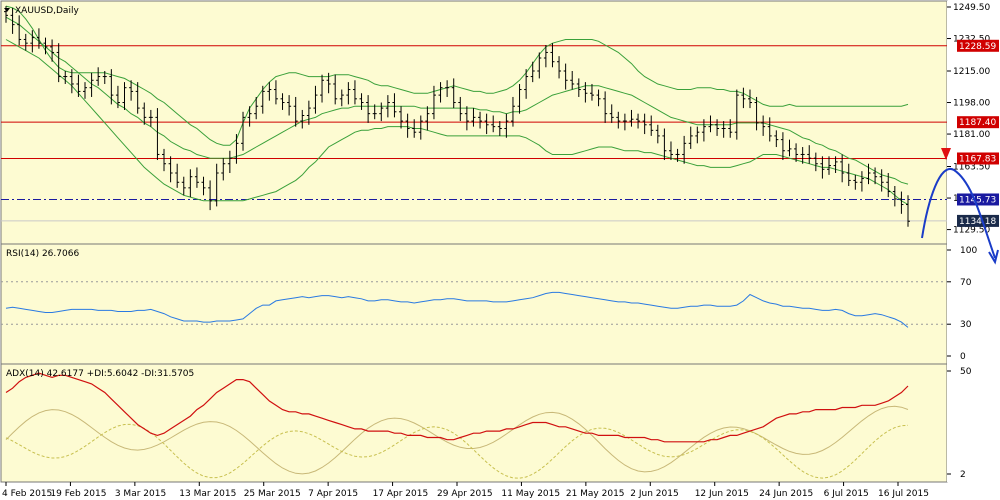 The image size is (1000, 500). What do you see at coordinates (977, 123) in the screenshot?
I see `level-tag-label: 1187.40` at bounding box center [977, 123].